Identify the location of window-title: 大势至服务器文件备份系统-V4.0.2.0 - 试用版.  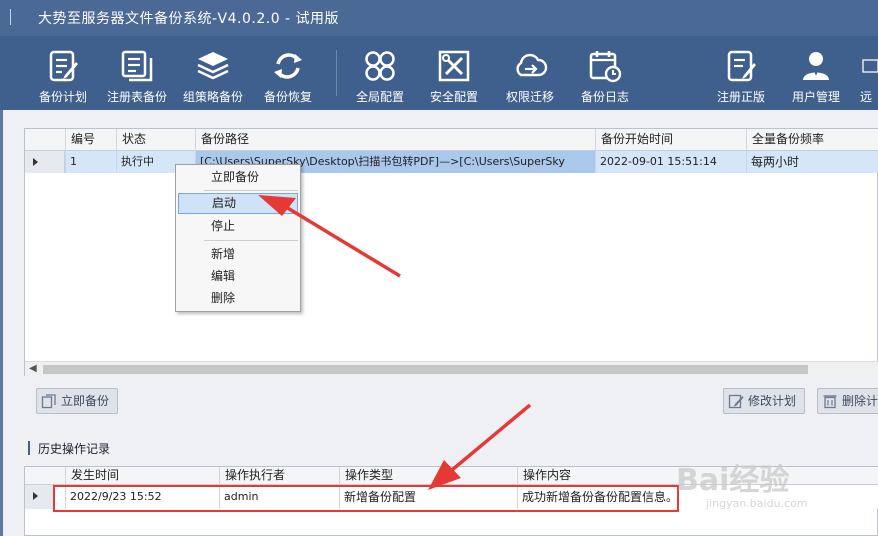
(189, 19).